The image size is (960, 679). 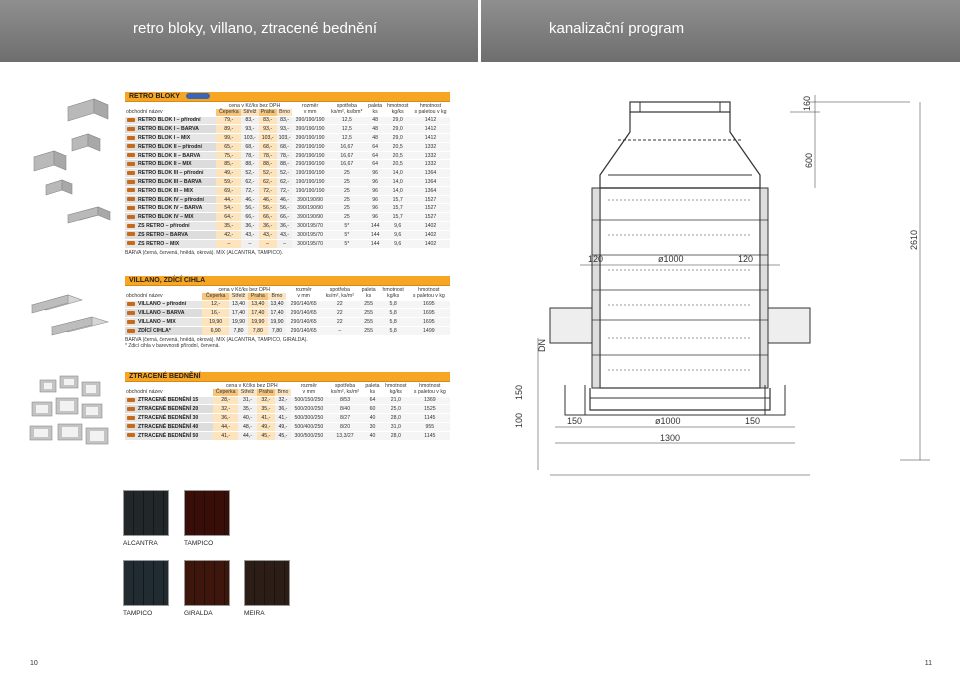 I want to click on dim-bottom-diameter: ø1000, so click(x=668, y=421).